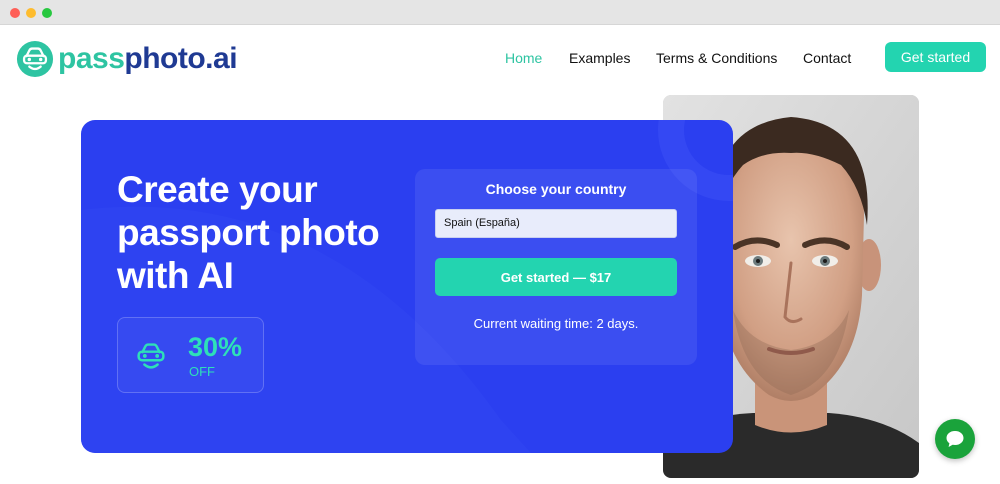 The height and width of the screenshot is (484, 1000). What do you see at coordinates (556, 189) in the screenshot?
I see `country-form-heading: Choose your country` at bounding box center [556, 189].